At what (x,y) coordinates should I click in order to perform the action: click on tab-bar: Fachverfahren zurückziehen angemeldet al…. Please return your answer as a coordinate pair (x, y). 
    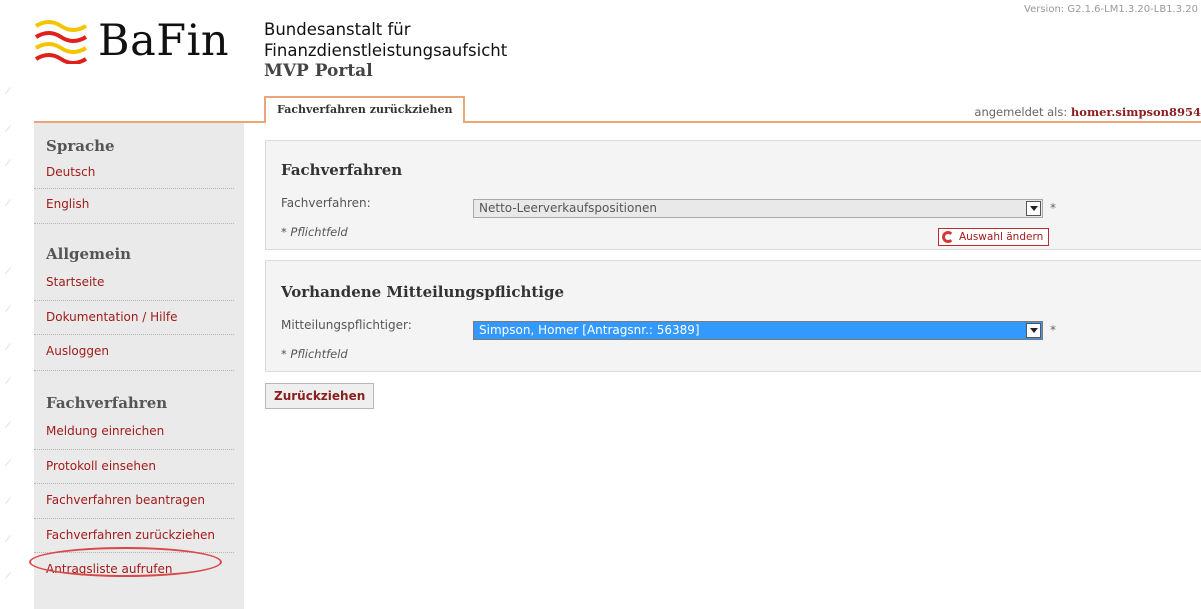
    Looking at the image, I should click on (617, 109).